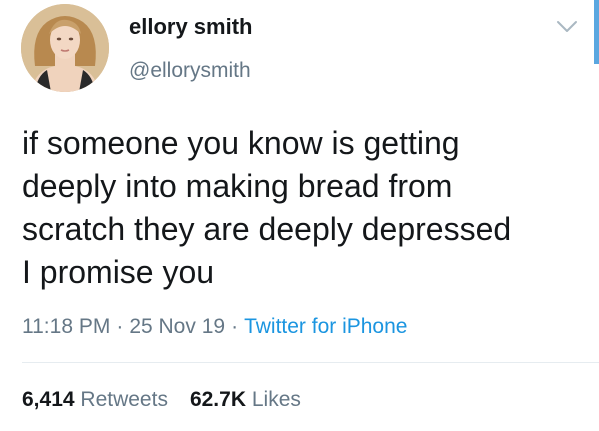 Image resolution: width=599 pixels, height=431 pixels. Describe the element at coordinates (237, 186) in the screenshot. I see `tweet-text-line: deeply into making bread from` at that location.